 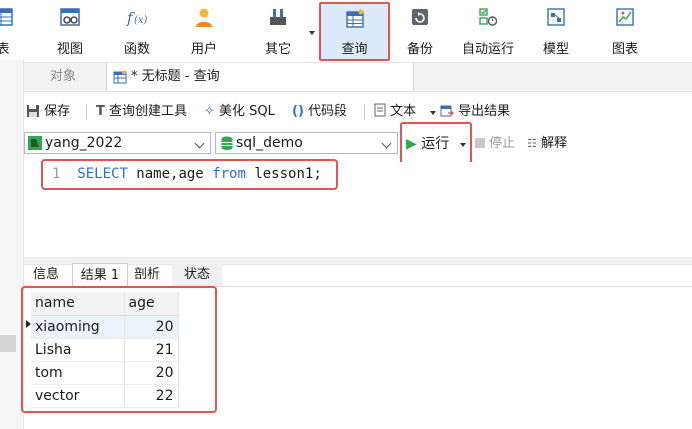 I want to click on text-icon, so click(x=380, y=110).